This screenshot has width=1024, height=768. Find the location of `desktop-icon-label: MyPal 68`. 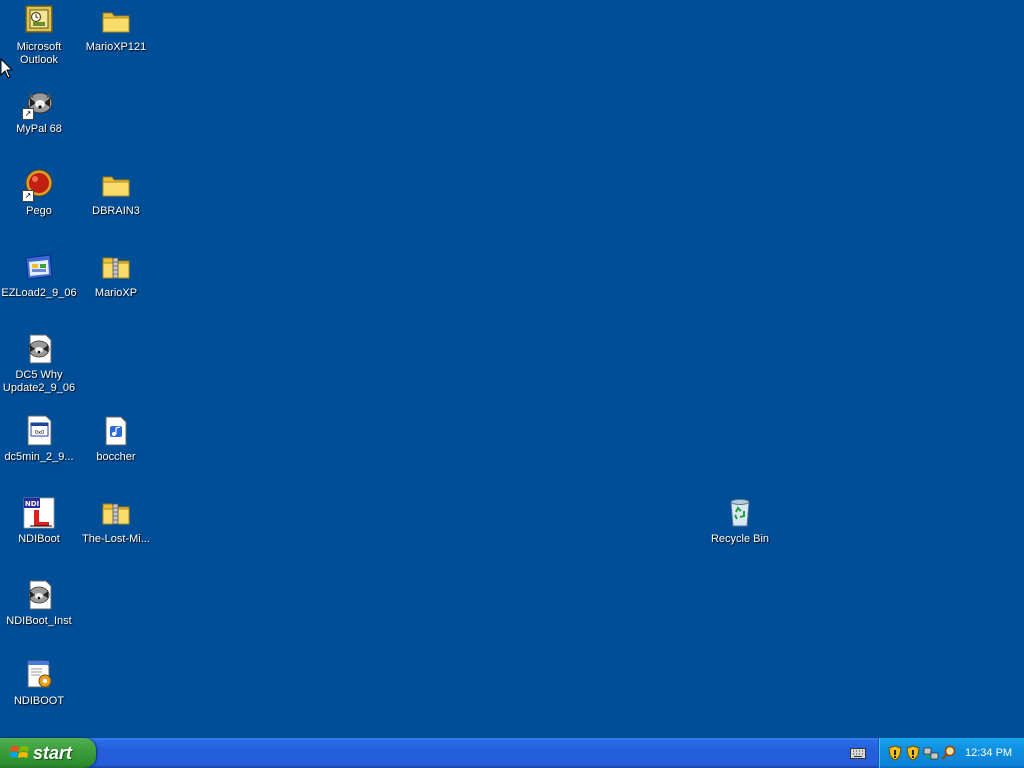

desktop-icon-label: MyPal 68 is located at coordinates (39, 129).